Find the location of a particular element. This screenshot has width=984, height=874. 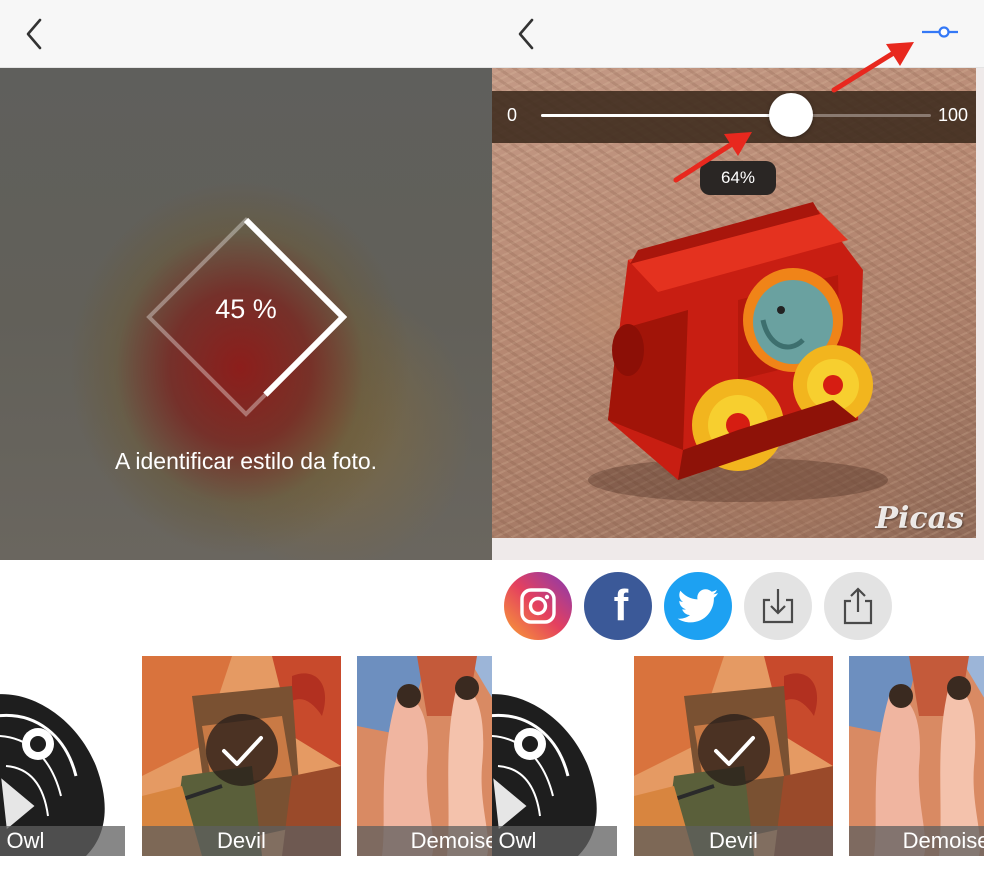

intensity-slider-fill is located at coordinates (666, 115).